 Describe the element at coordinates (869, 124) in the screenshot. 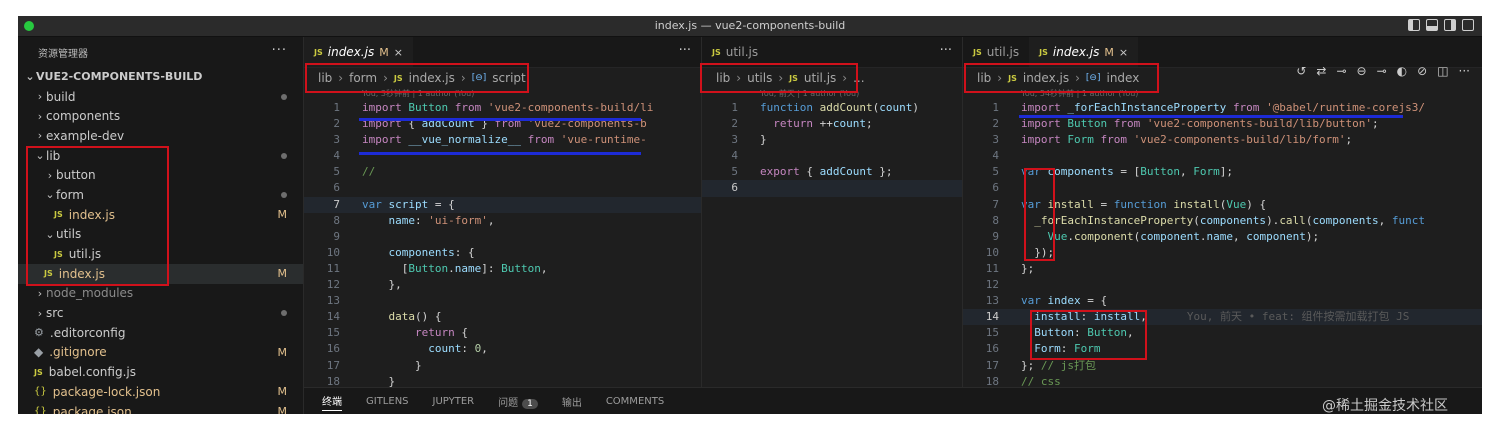

I see `code-token: ;` at that location.